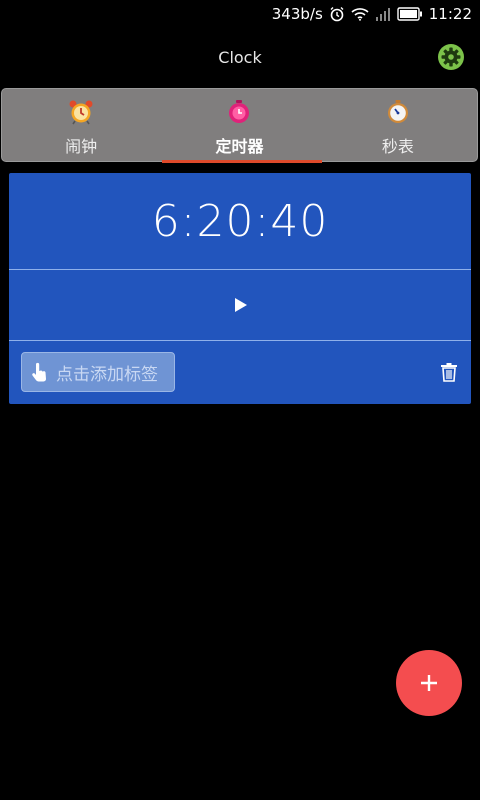 This screenshot has height=800, width=480. I want to click on play-button, so click(240, 305).